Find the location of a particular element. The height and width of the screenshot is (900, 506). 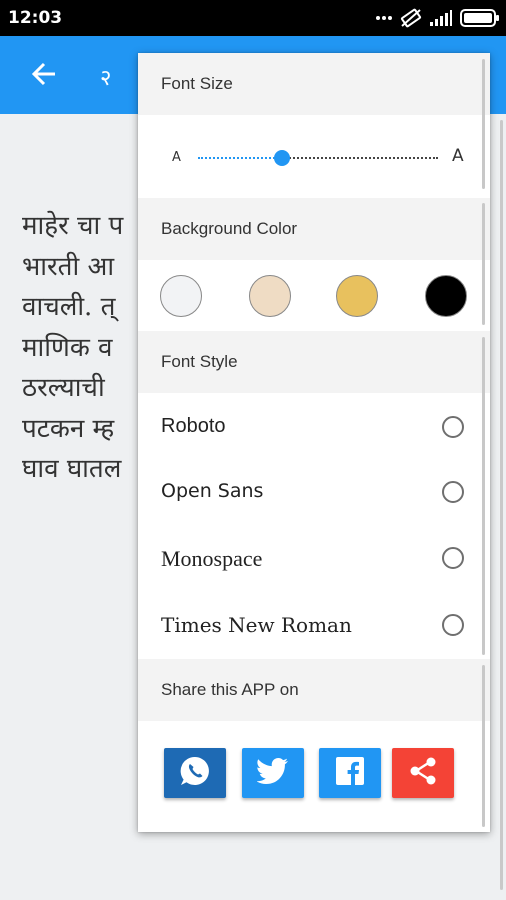

font-style-header: Font Style is located at coordinates (314, 362).